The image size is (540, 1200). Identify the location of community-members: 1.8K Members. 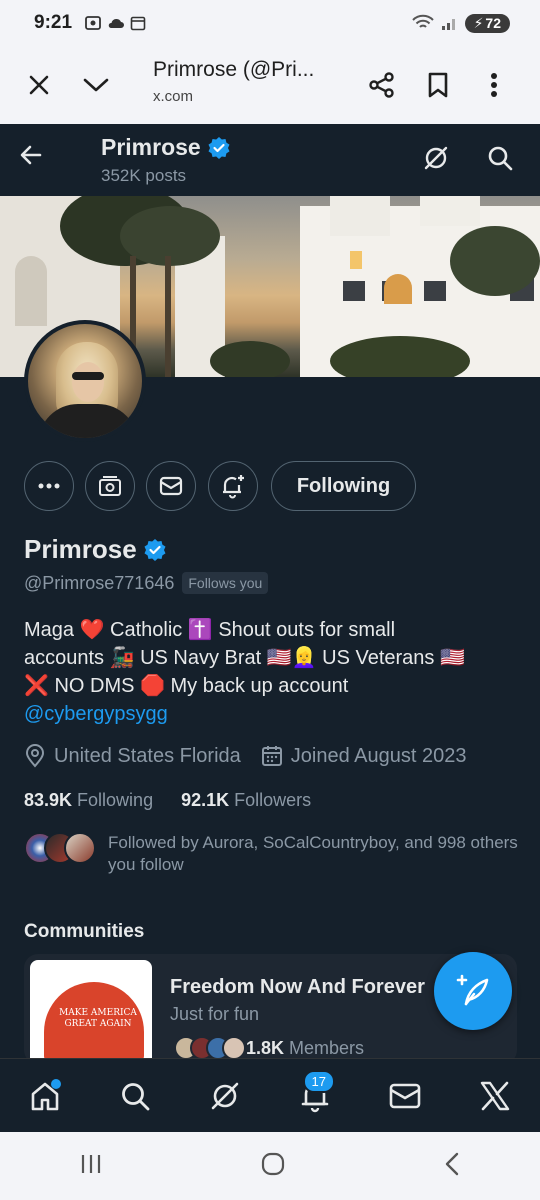
(269, 1048).